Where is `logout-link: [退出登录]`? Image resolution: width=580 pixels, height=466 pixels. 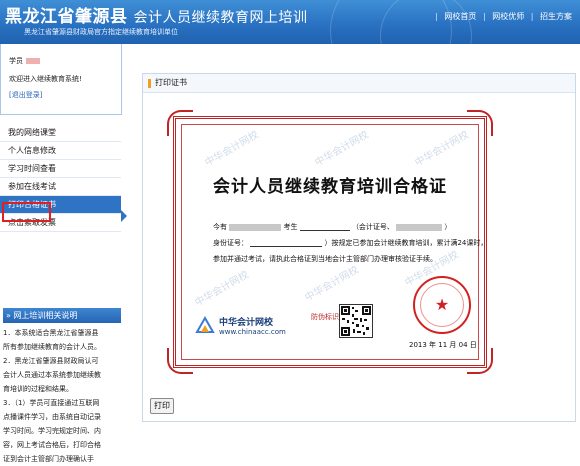 logout-link: [退出登录] is located at coordinates (25, 95).